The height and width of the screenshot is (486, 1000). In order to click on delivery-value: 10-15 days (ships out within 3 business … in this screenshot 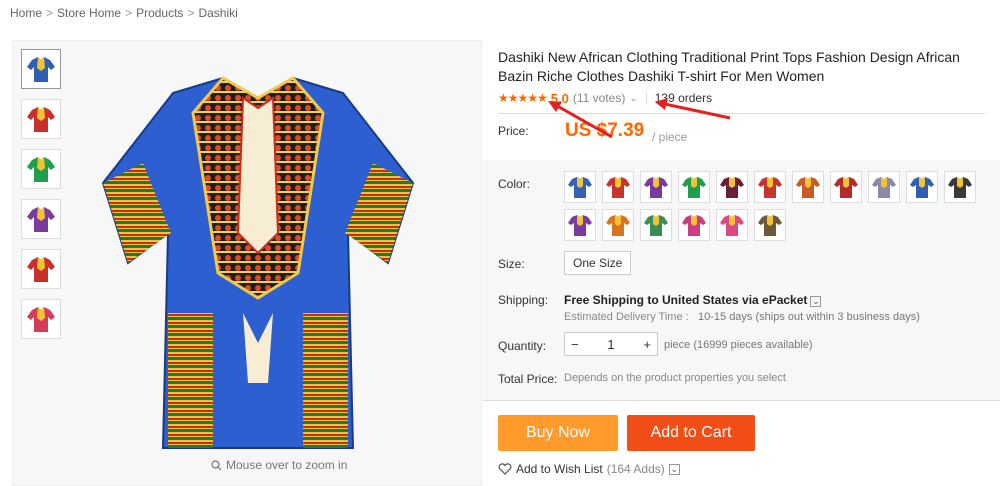, I will do `click(809, 317)`.